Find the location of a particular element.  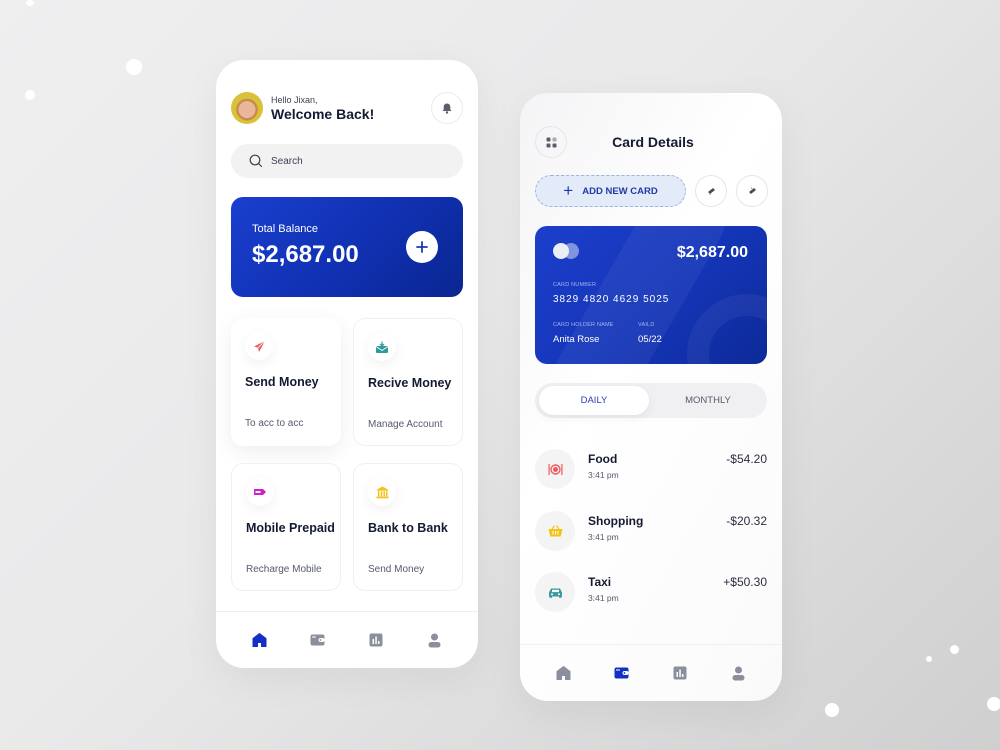

balance-value: $2,687.00 is located at coordinates (305, 254).